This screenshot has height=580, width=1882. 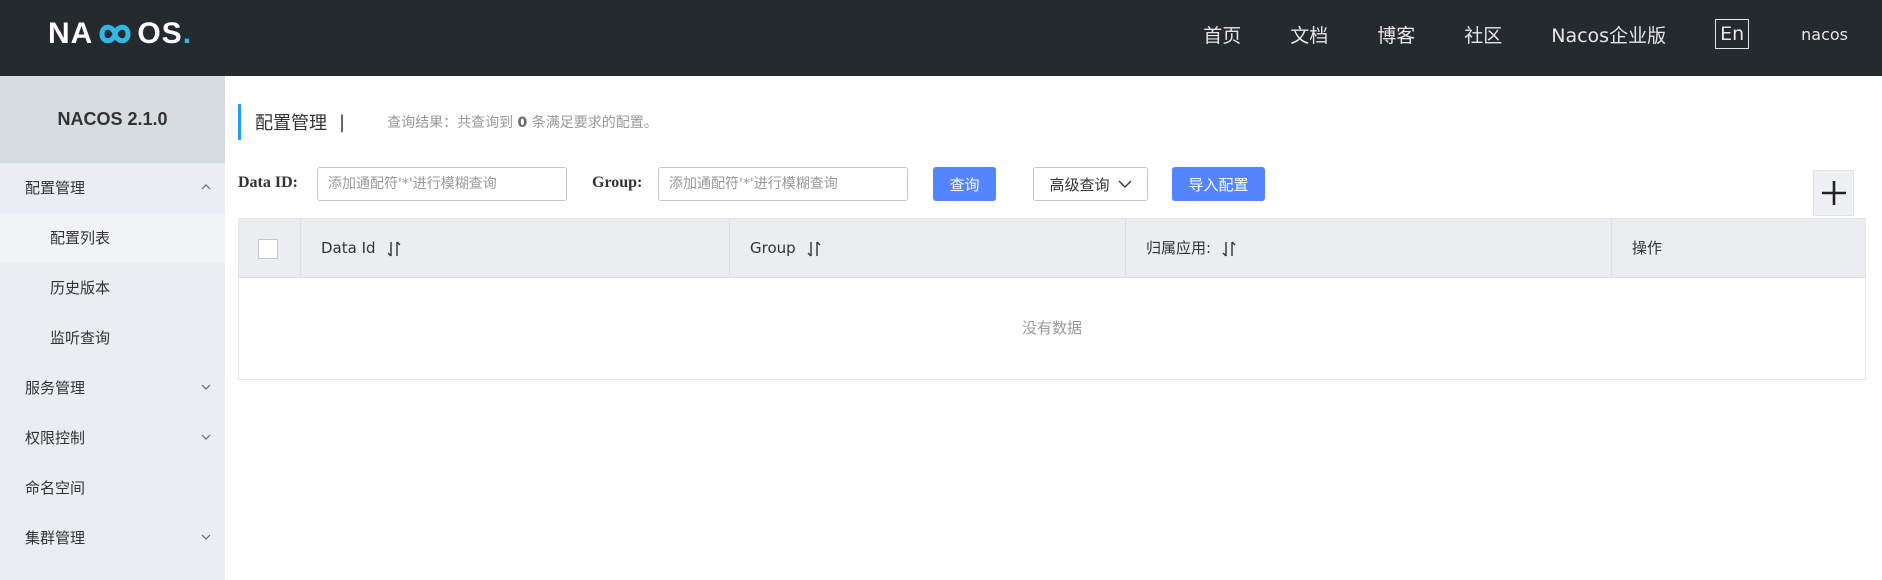 I want to click on top-bar: NA OS . 首页 文档 博客 社区 Nacos企业版 En nacos, so click(x=941, y=38).